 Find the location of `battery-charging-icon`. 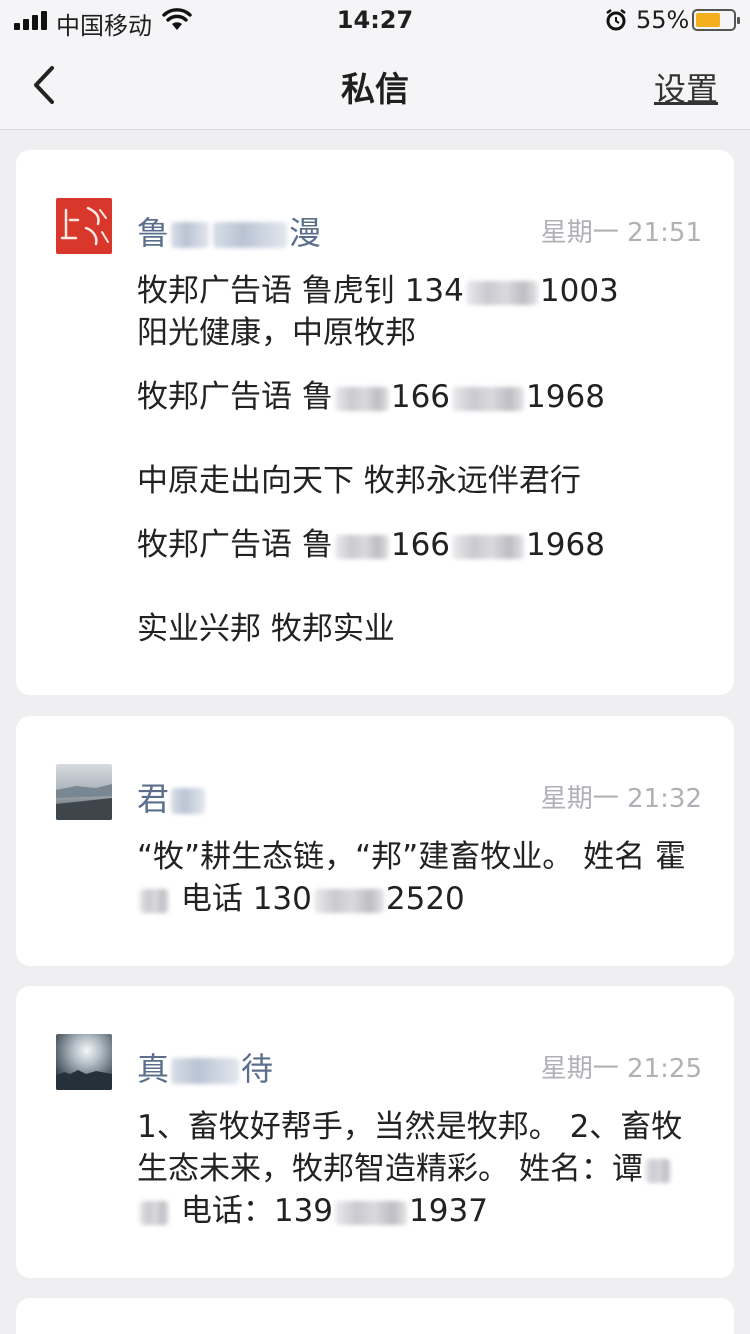

battery-charging-icon is located at coordinates (716, 20).